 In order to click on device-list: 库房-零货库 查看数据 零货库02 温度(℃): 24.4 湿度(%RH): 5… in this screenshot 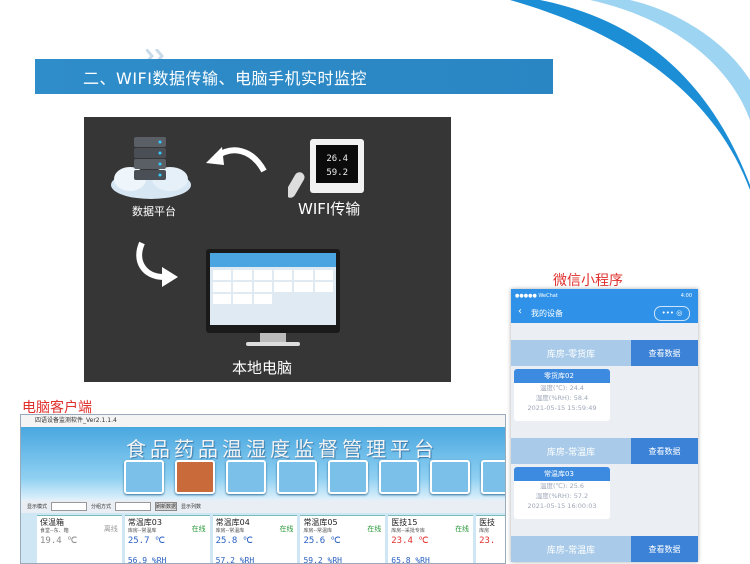, I will do `click(604, 442)`.